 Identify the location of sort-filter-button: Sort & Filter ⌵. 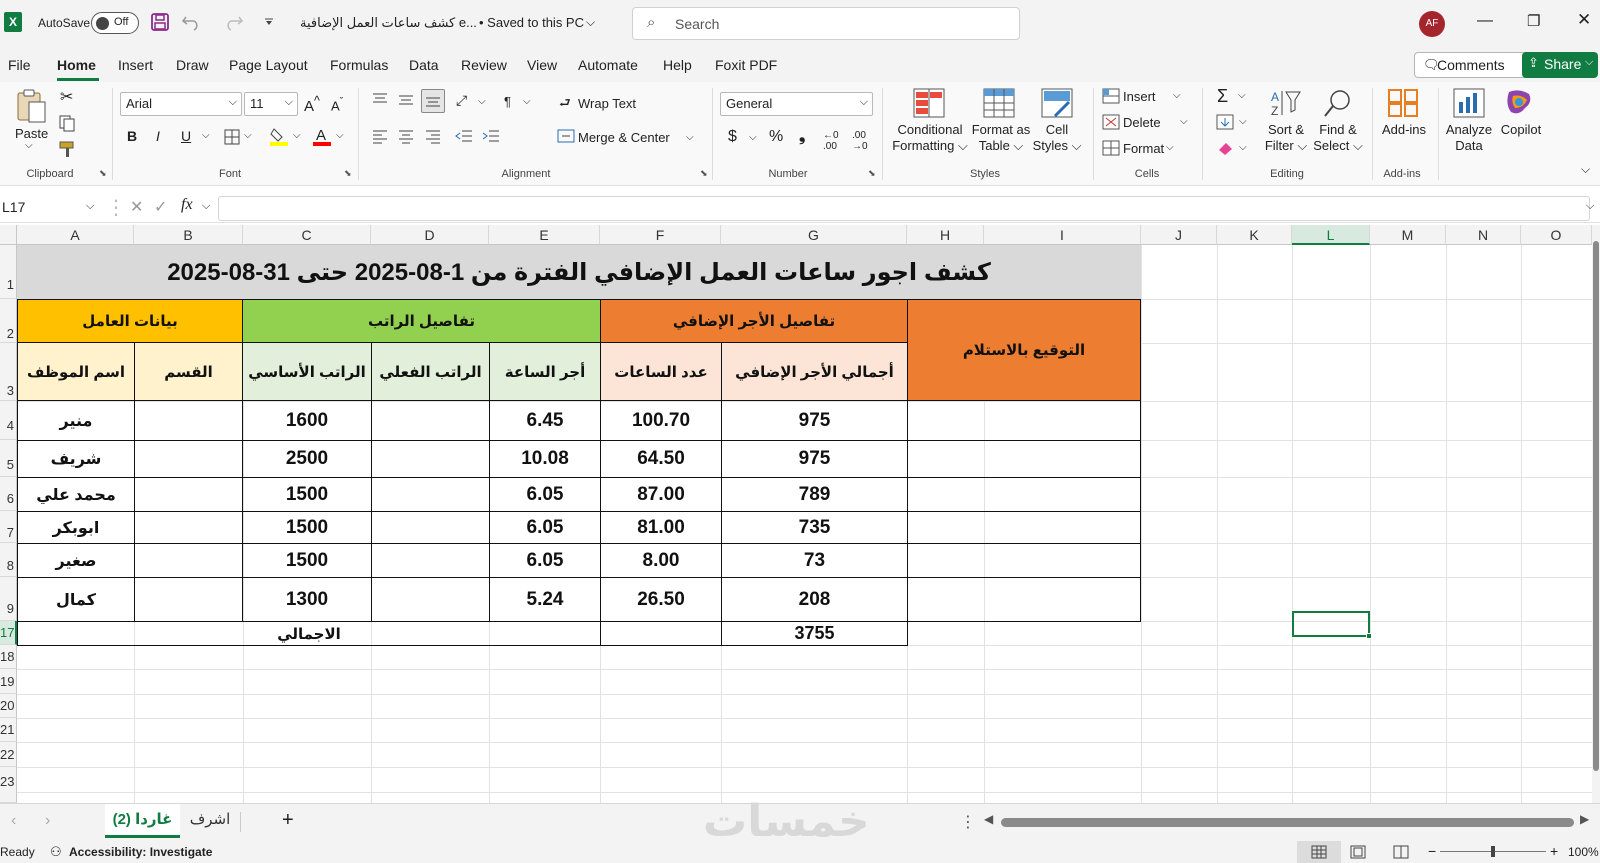
(1286, 138).